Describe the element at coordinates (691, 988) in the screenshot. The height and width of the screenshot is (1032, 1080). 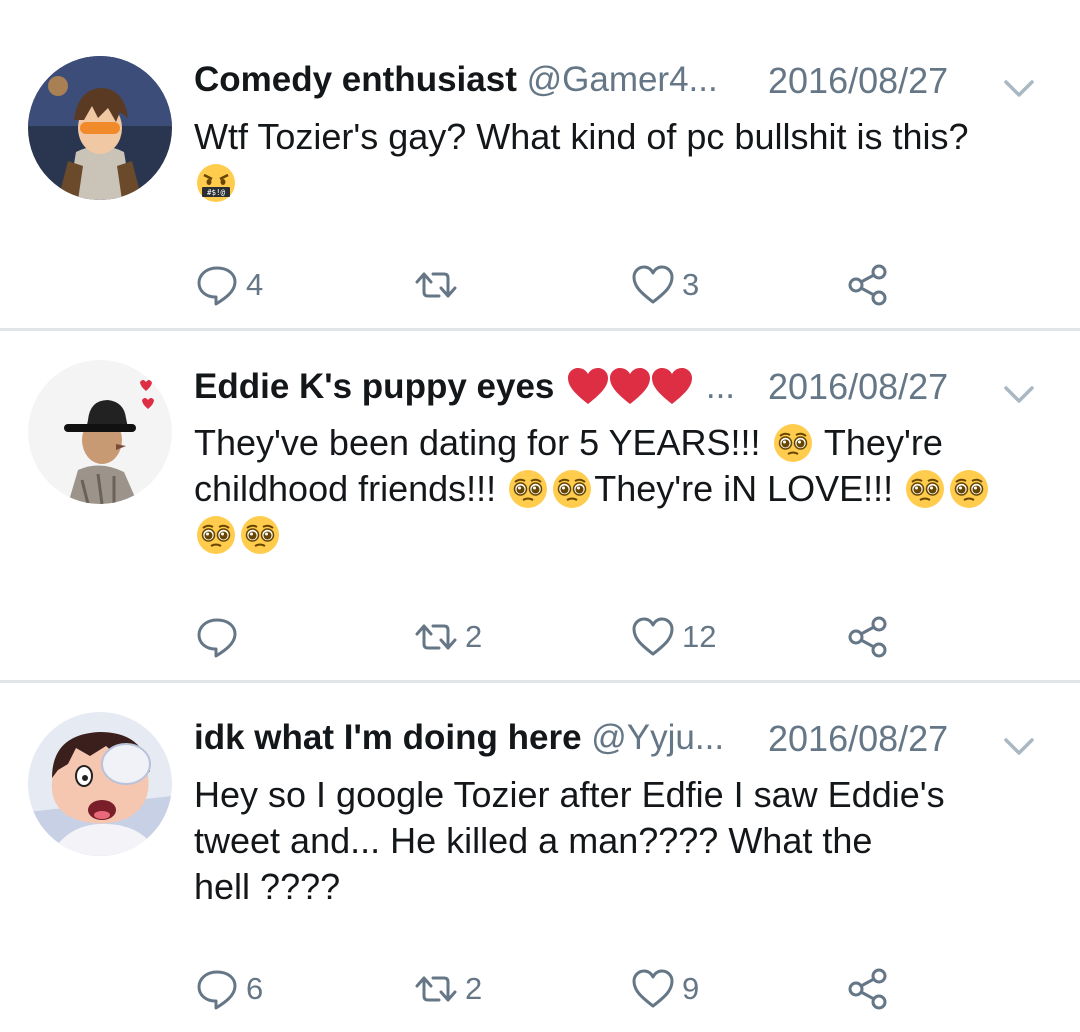
I see `like-count: 9` at that location.